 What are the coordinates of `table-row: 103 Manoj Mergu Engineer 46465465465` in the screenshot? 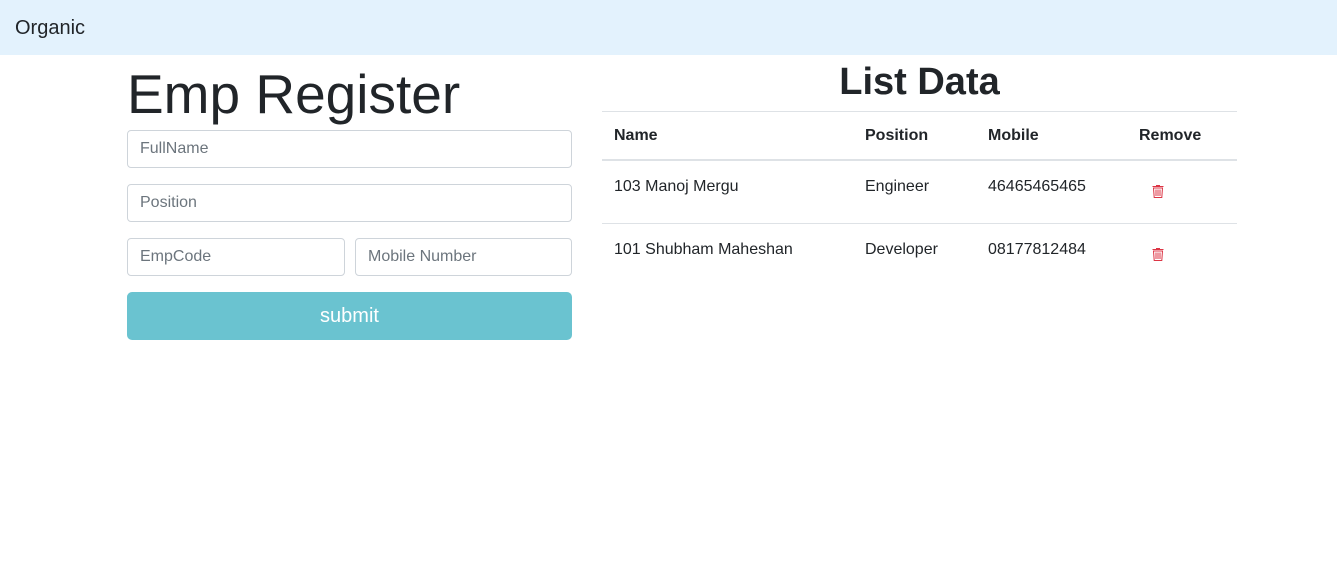 It's located at (919, 192).